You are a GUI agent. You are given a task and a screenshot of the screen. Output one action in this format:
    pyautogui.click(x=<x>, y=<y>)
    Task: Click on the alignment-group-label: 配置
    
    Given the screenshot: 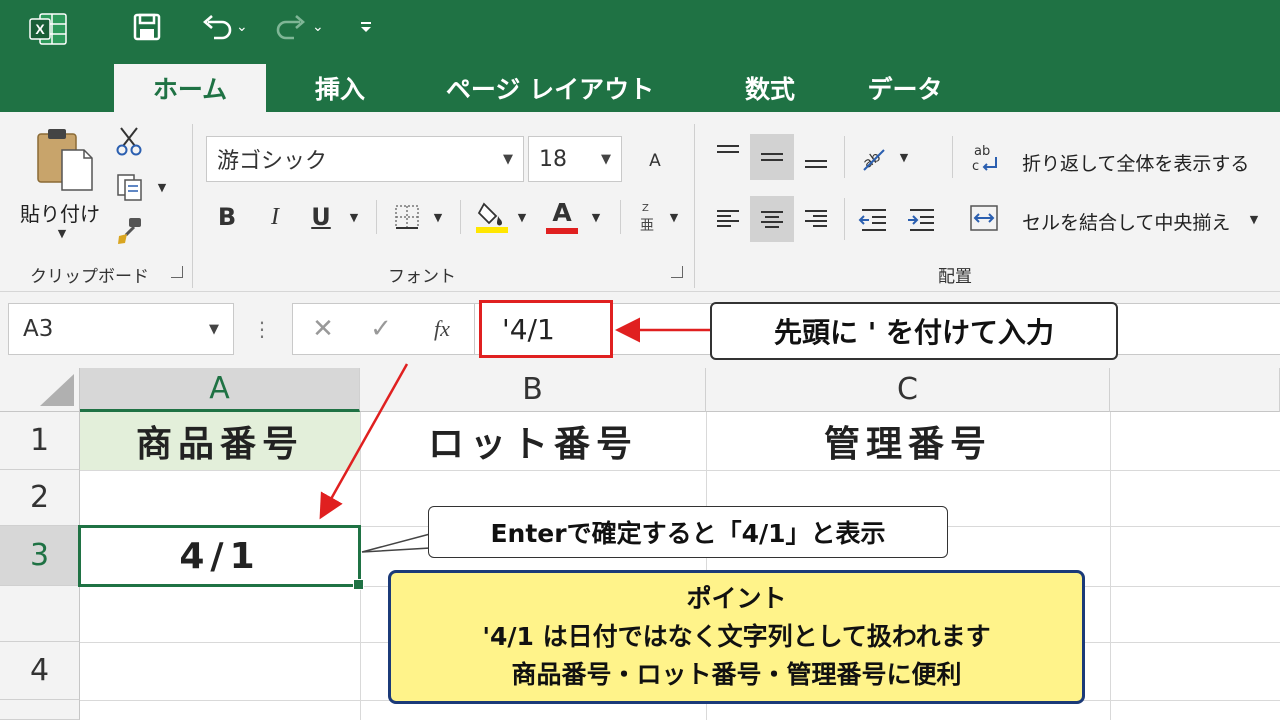 What is the action you would take?
    pyautogui.click(x=955, y=277)
    